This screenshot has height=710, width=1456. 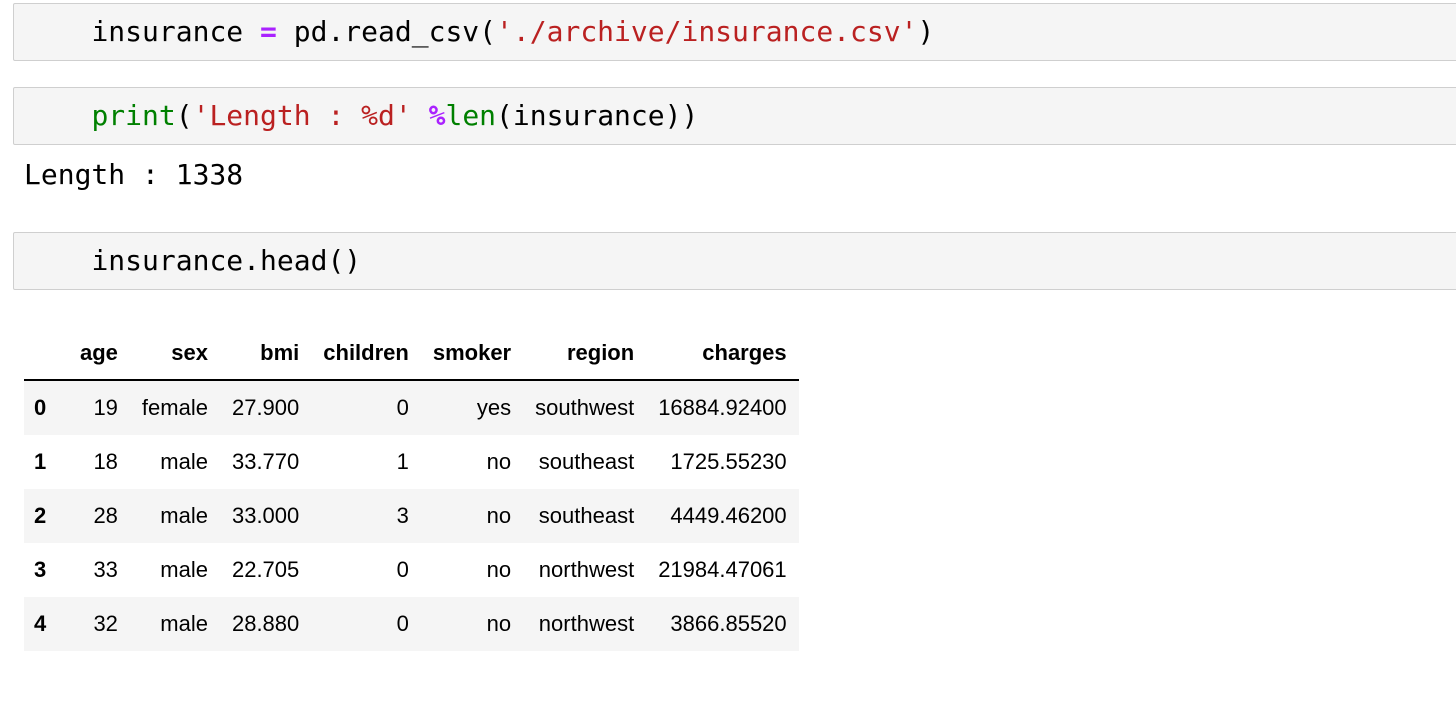 What do you see at coordinates (302, 115) in the screenshot?
I see `code-token: 'Length : %d'` at bounding box center [302, 115].